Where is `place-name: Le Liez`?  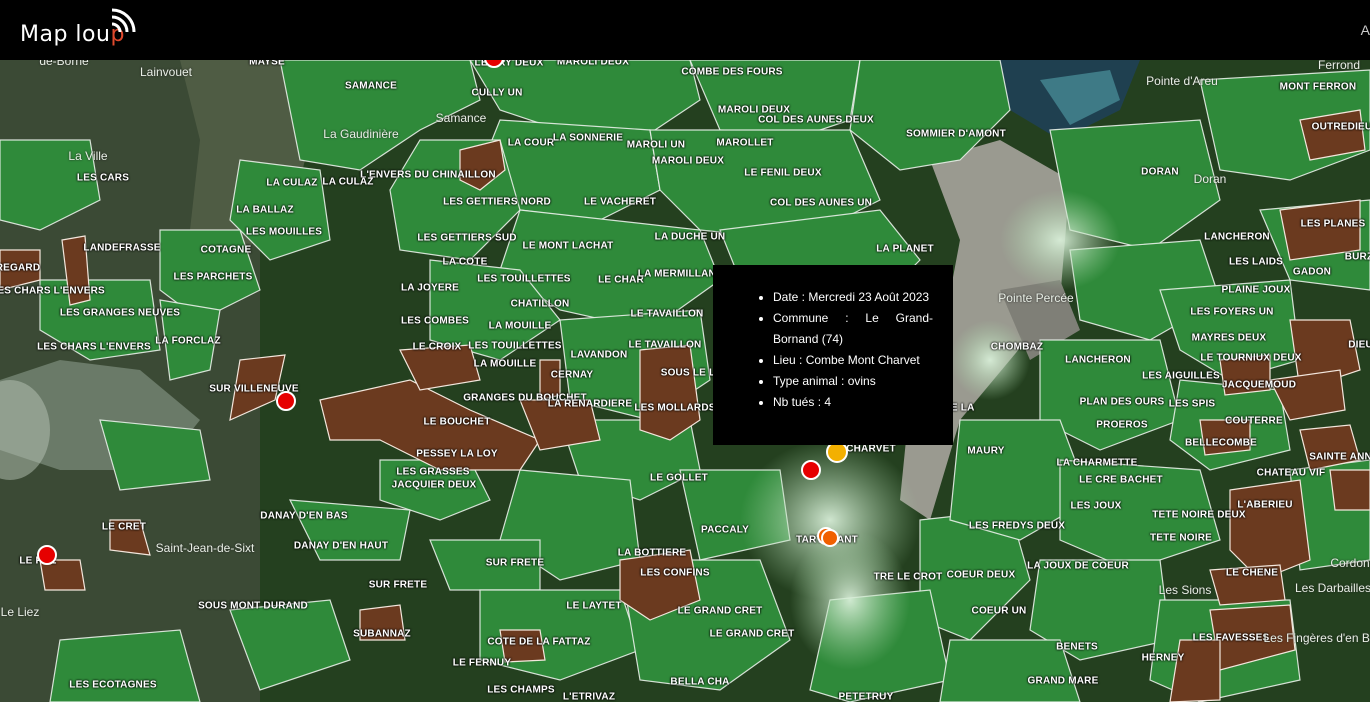 place-name: Le Liez is located at coordinates (20, 612).